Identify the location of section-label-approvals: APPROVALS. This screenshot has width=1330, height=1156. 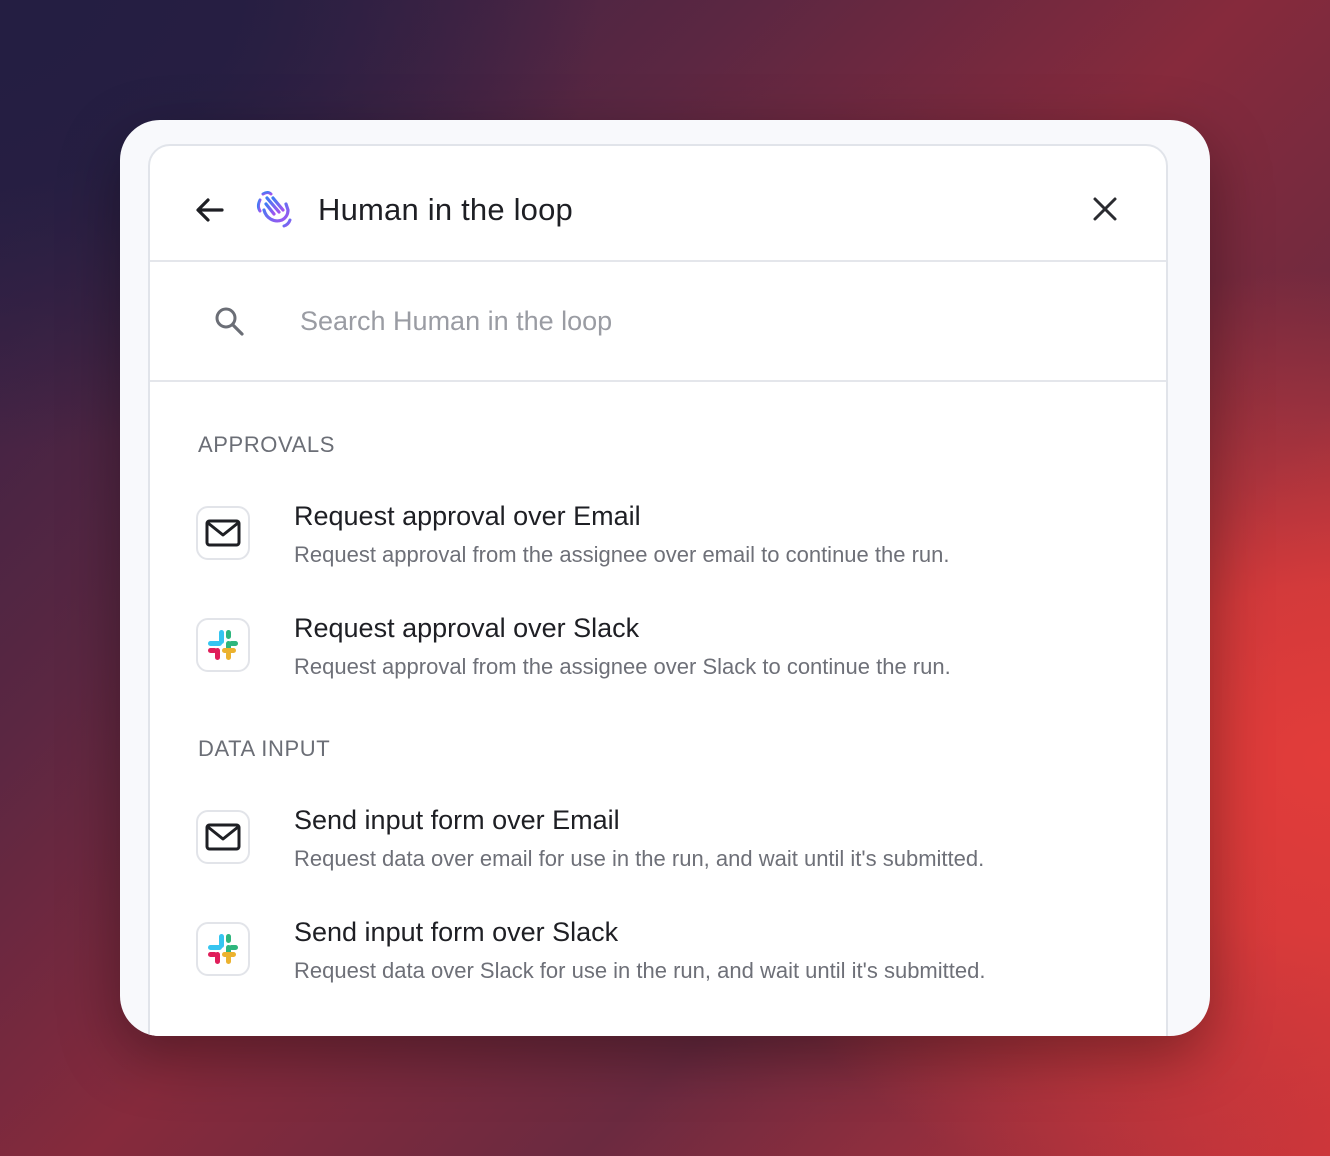
(267, 444).